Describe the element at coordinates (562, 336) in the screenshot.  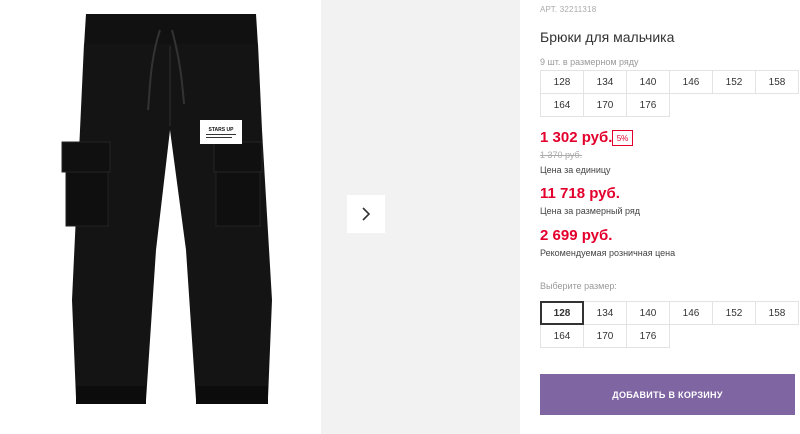
I see `size-option: 164` at that location.